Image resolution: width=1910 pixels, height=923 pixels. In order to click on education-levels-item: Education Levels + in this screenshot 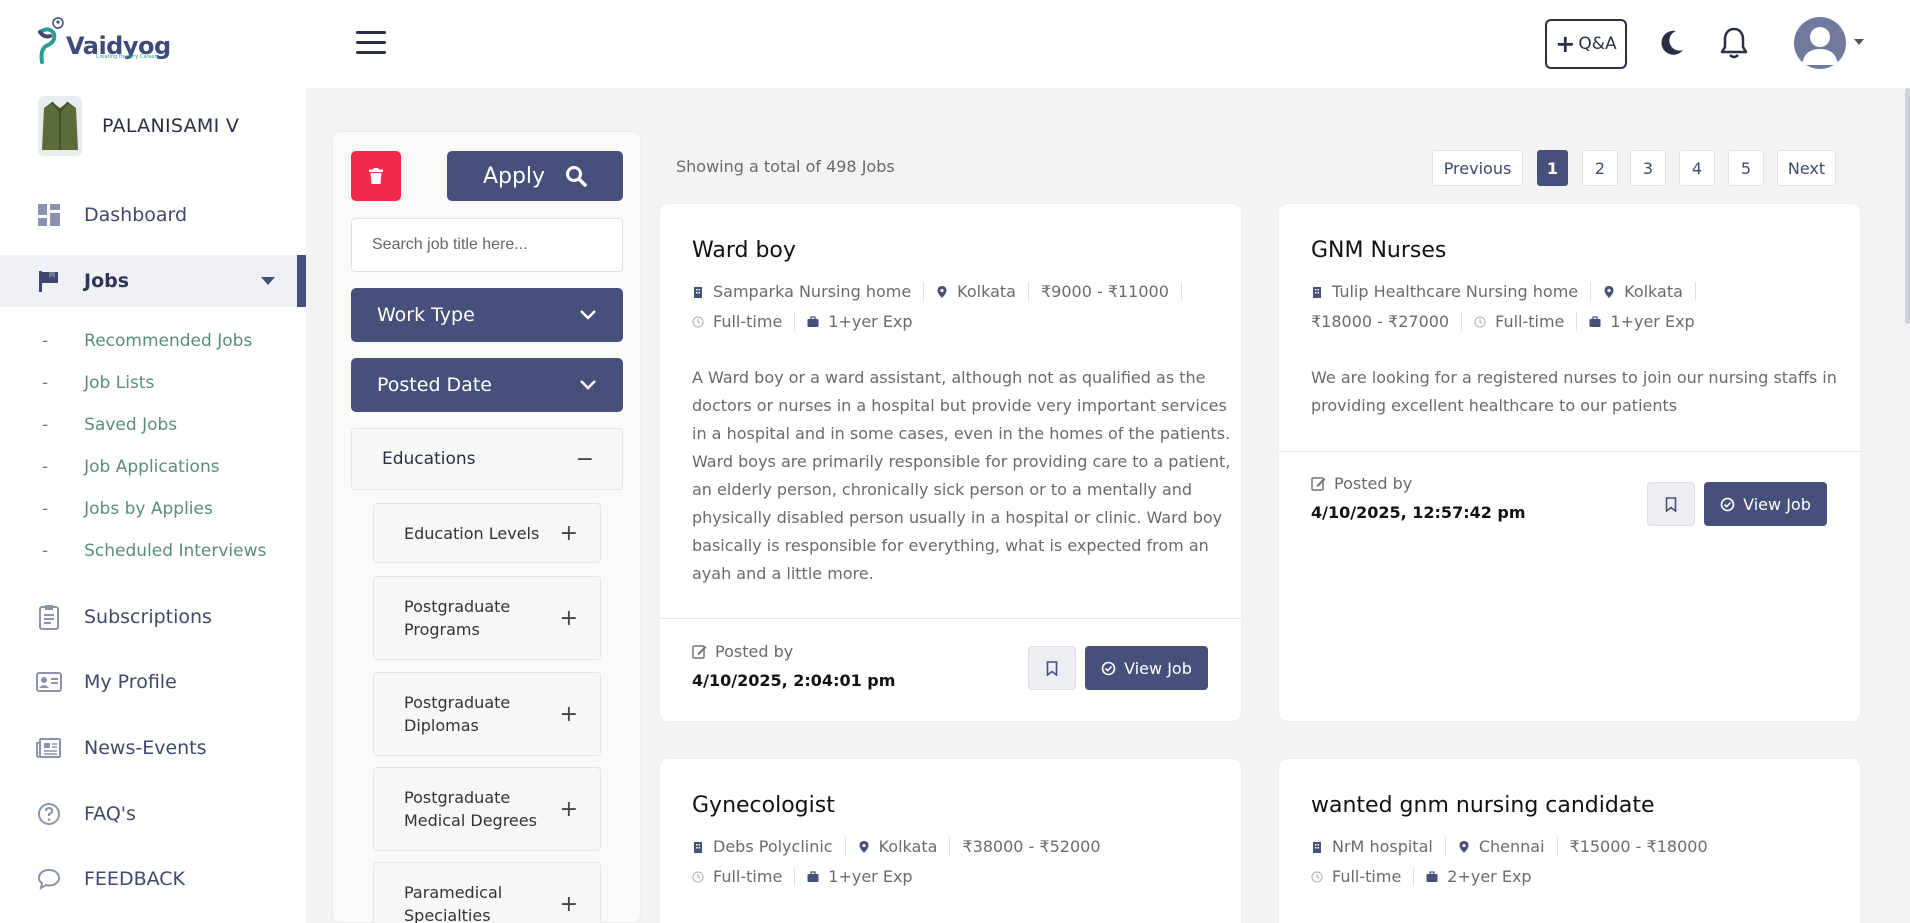, I will do `click(487, 533)`.